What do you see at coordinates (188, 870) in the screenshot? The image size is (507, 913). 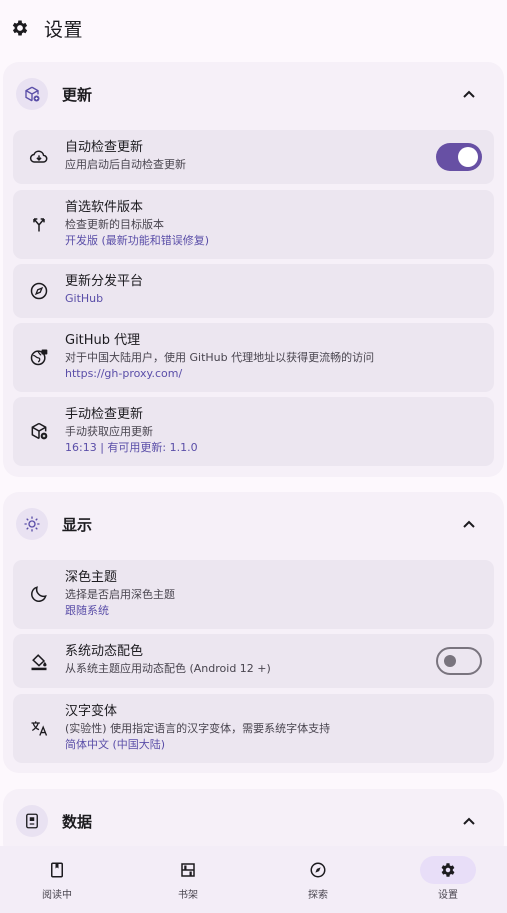 I see `bookshelf-icon` at bounding box center [188, 870].